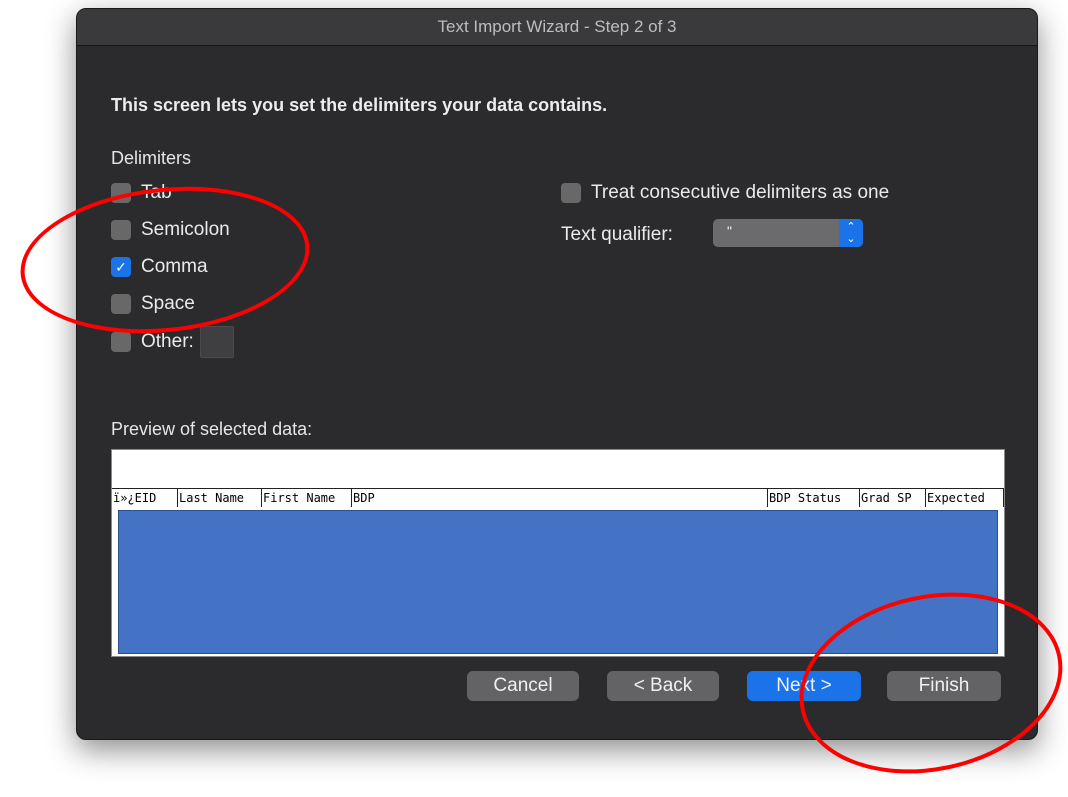 This screenshot has height=797, width=1068. I want to click on preview-column-header: ï»¿EID, so click(145, 498).